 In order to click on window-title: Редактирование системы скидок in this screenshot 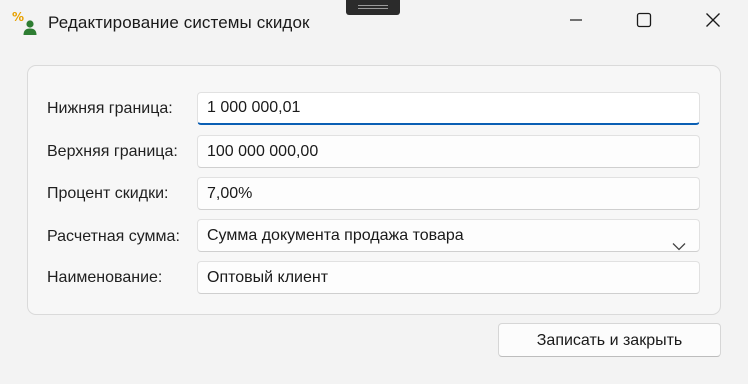, I will do `click(179, 22)`.